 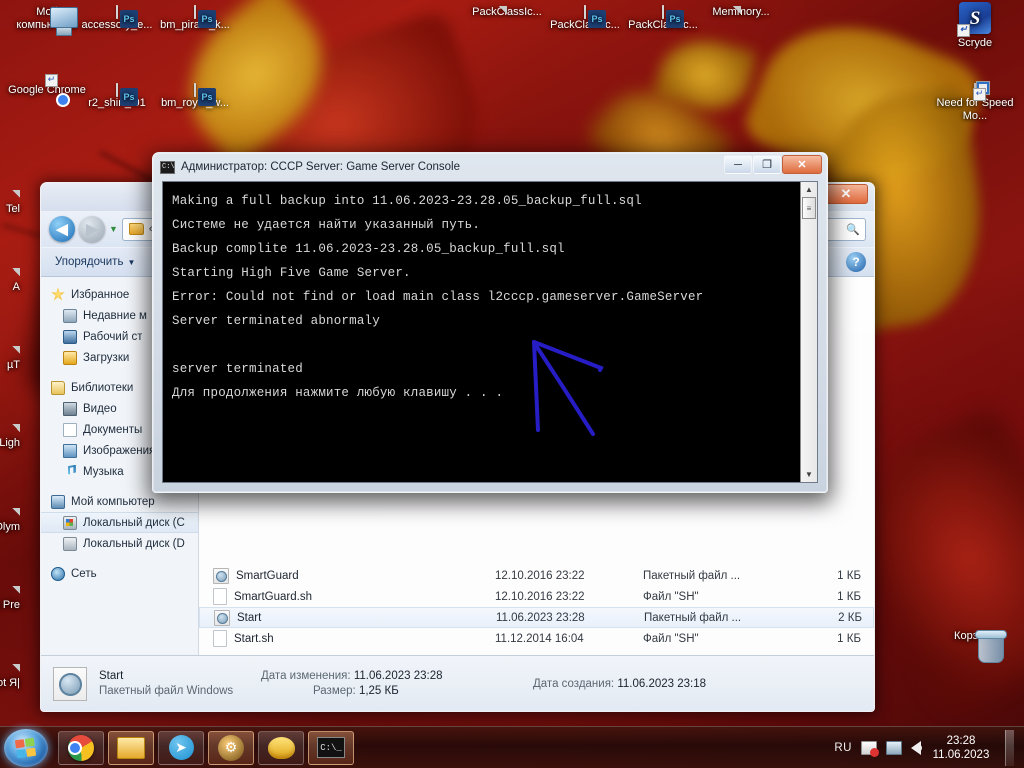 I want to click on desktop-icon-clipped: A, so click(x=10, y=281).